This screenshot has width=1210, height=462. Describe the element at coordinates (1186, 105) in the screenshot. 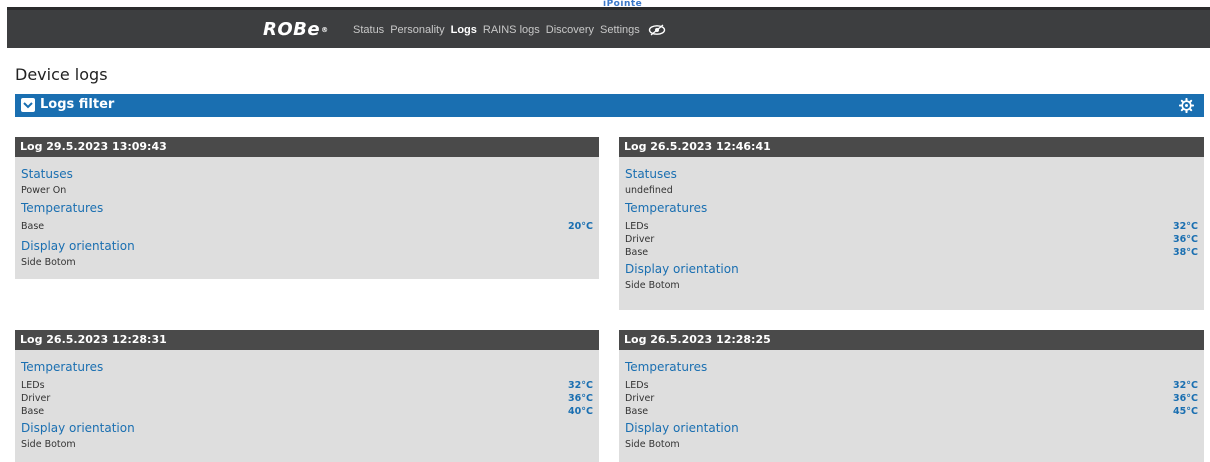

I see `gear-icon` at that location.